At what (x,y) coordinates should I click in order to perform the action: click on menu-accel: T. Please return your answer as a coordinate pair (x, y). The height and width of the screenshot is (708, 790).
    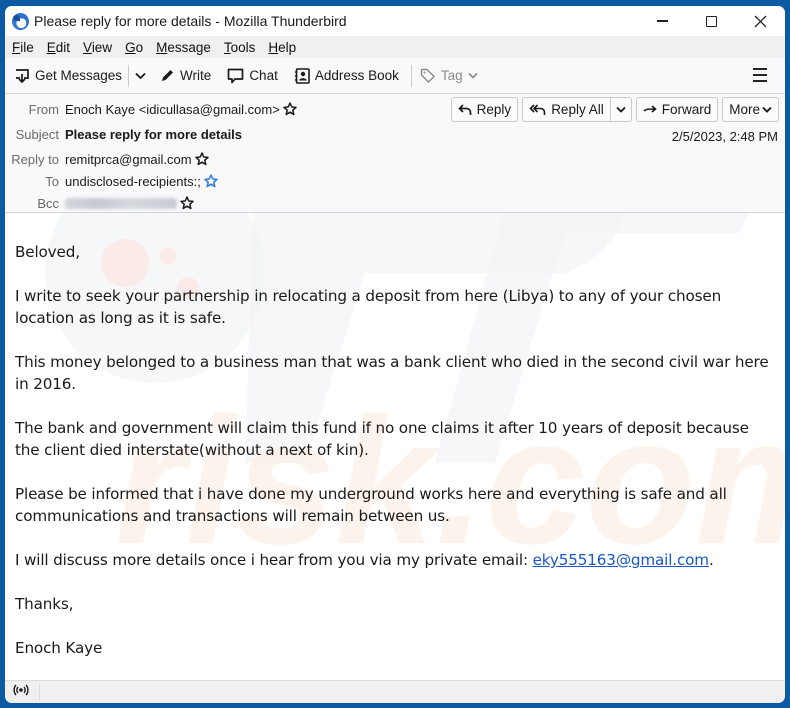
    Looking at the image, I should click on (227, 47).